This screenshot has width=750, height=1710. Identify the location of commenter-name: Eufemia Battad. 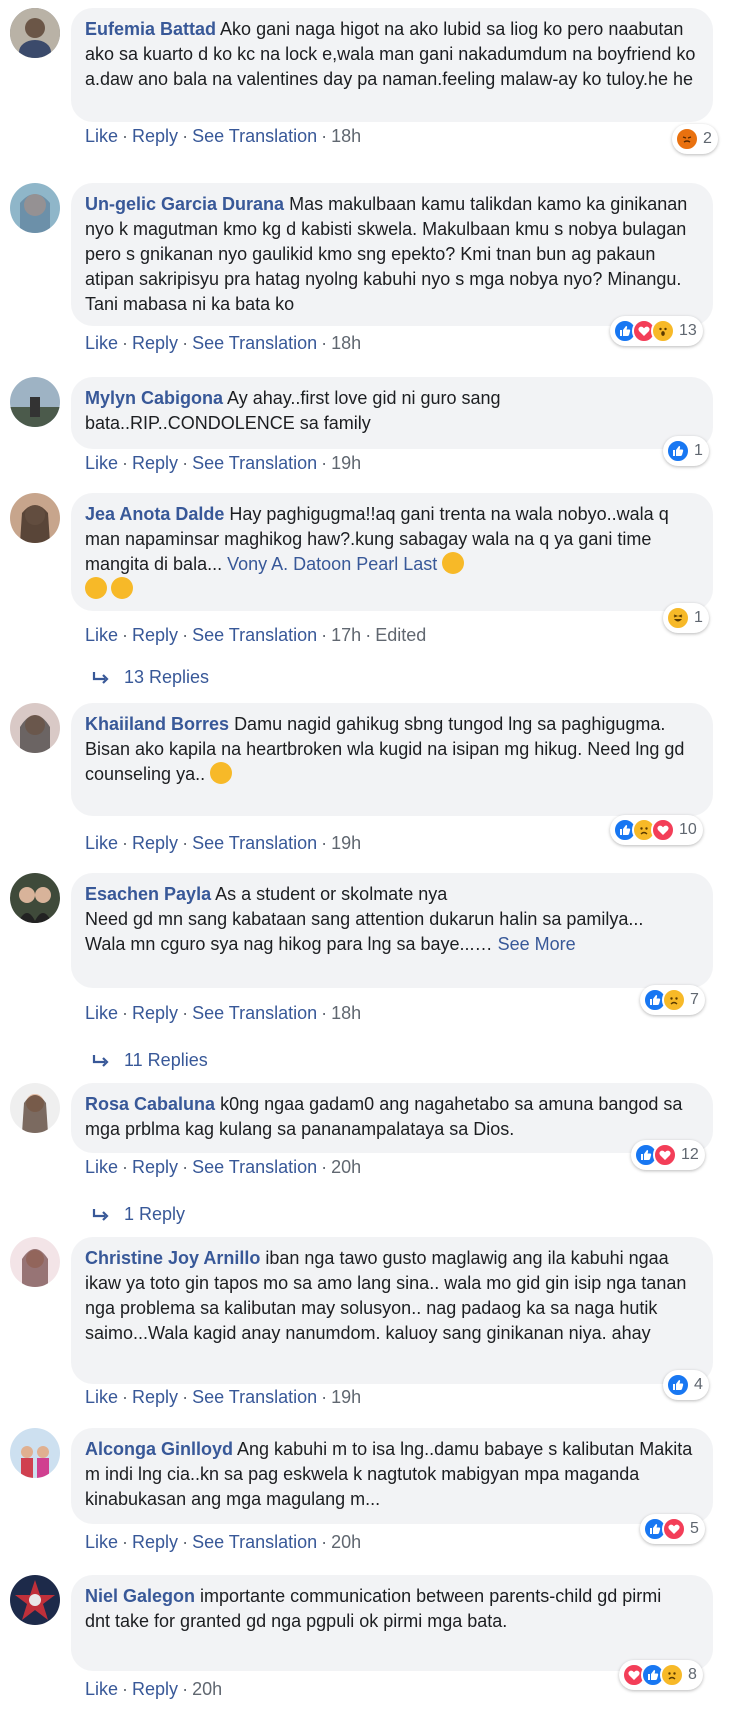
(150, 29).